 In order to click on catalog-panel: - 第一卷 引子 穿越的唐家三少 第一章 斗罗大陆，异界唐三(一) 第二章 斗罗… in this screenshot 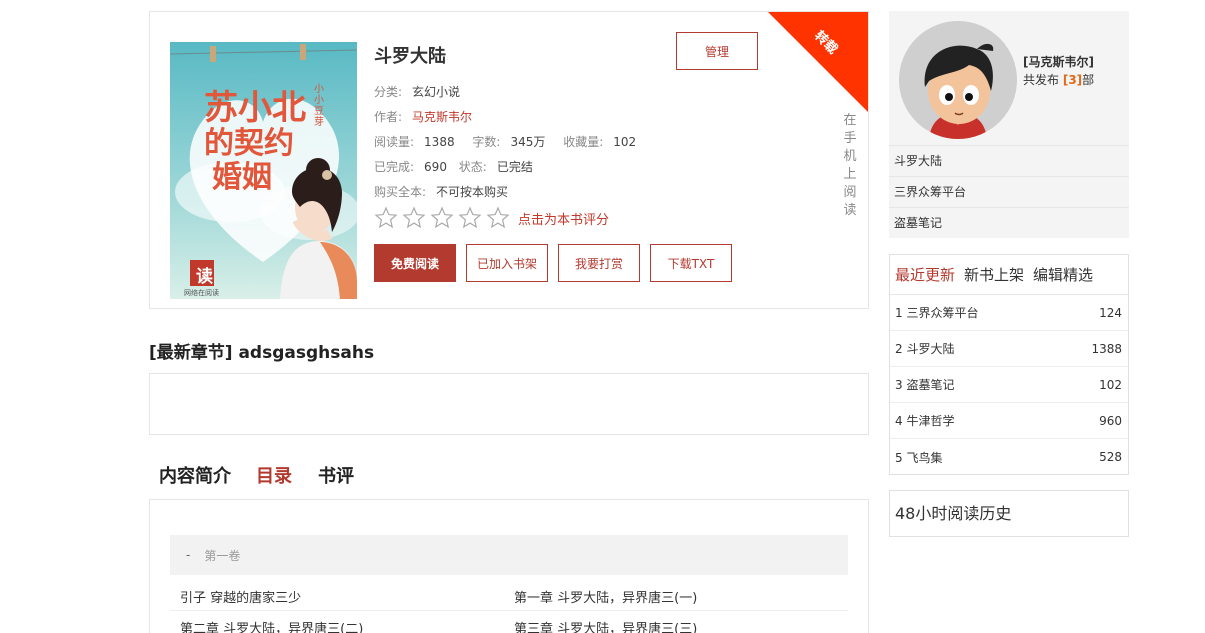, I will do `click(509, 566)`.